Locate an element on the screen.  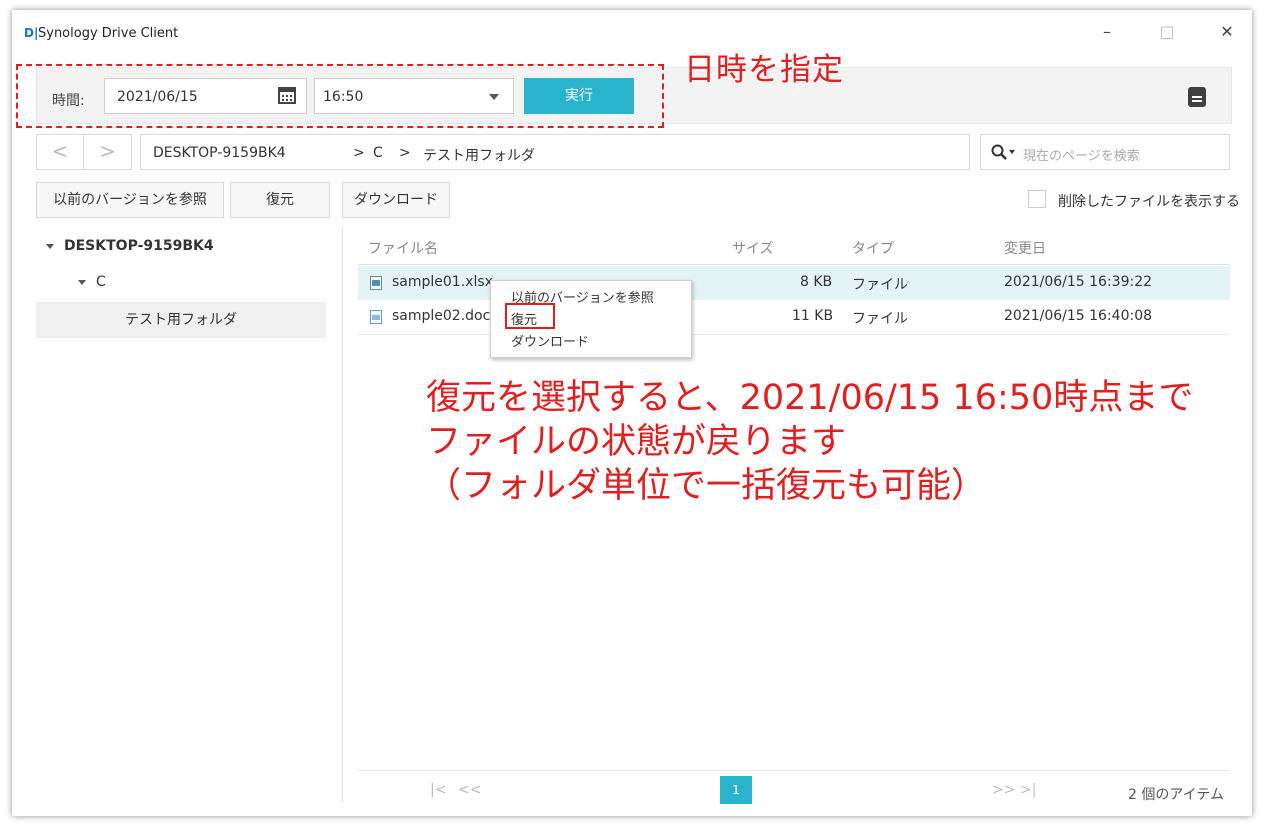
search-input: 現在のページを検索 is located at coordinates (1105, 152).